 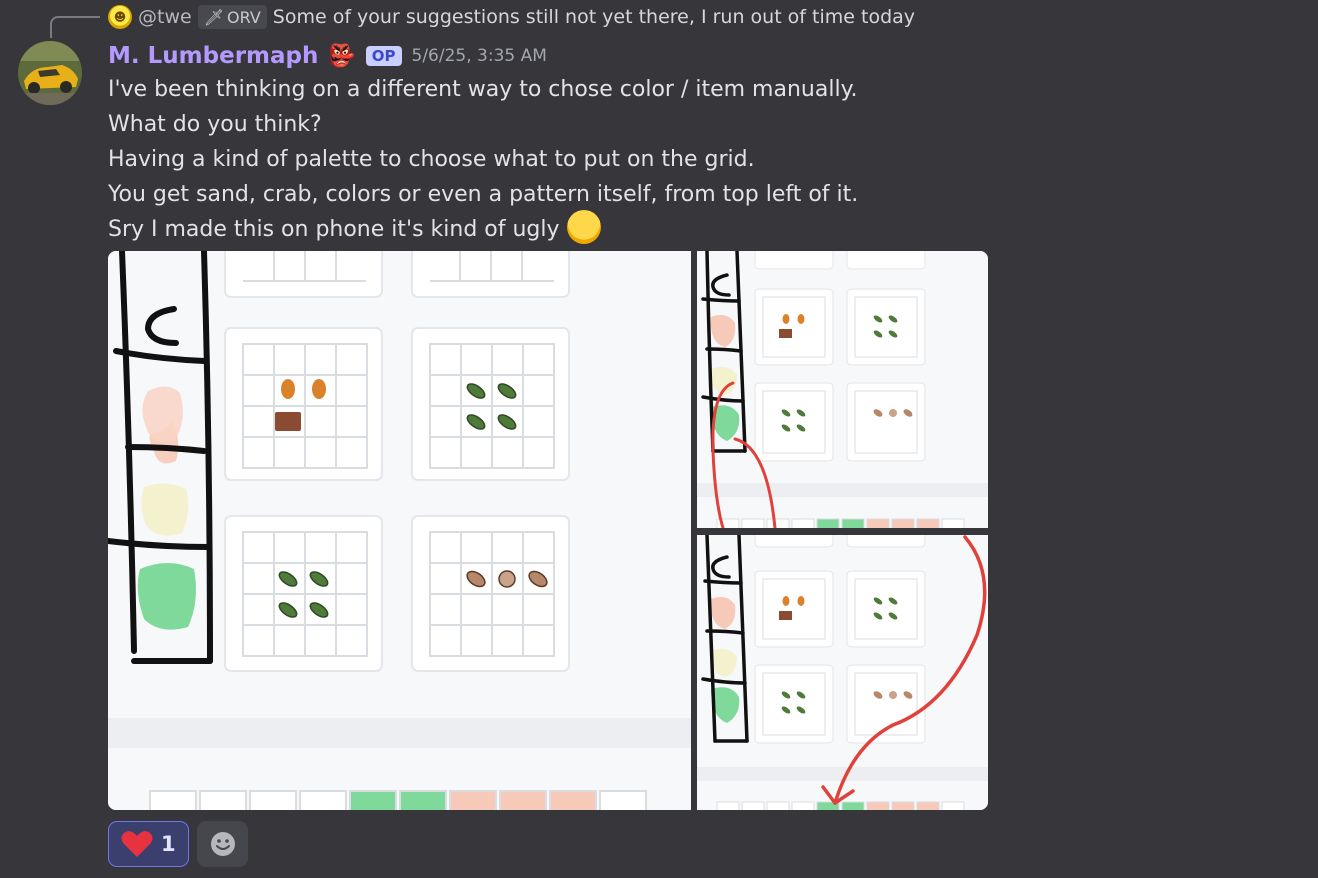 I want to click on heart-icon, so click(x=137, y=844).